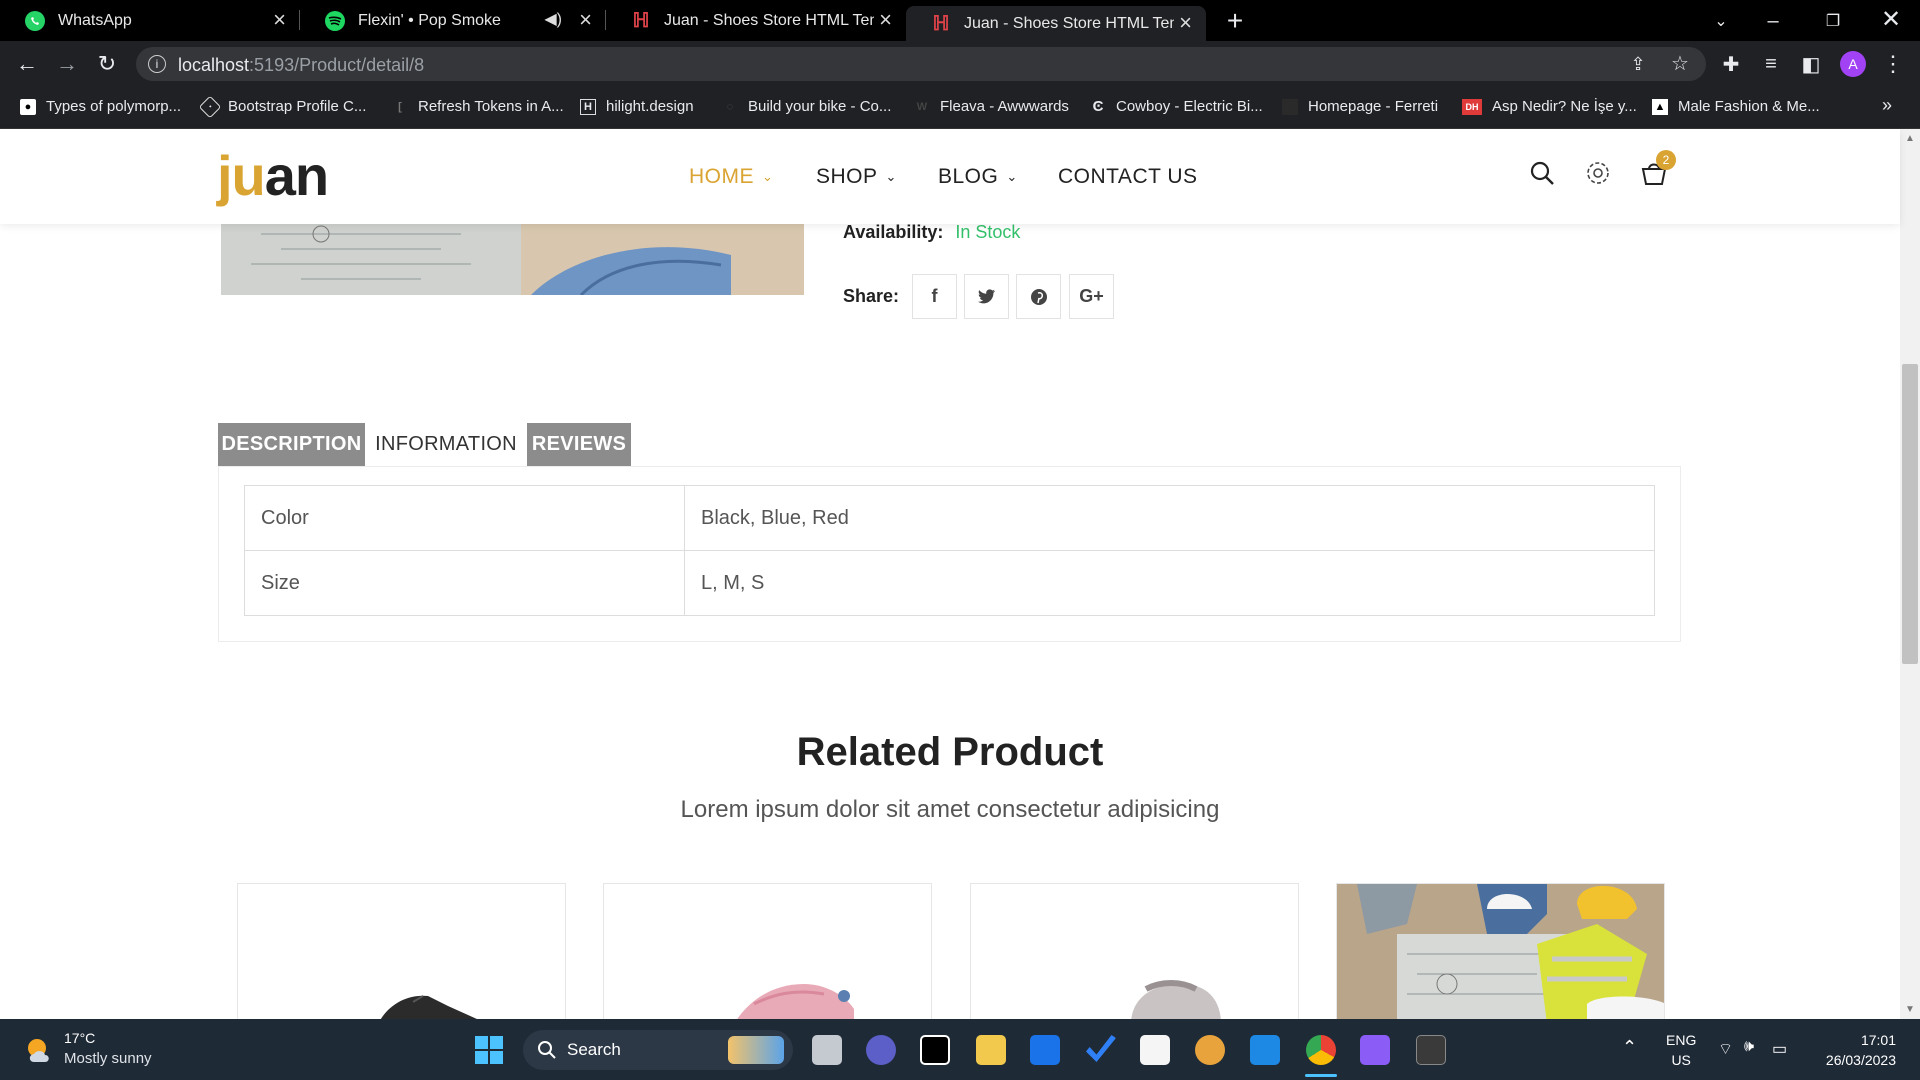  I want to click on bookmarks-overflow-button: », so click(1887, 105).